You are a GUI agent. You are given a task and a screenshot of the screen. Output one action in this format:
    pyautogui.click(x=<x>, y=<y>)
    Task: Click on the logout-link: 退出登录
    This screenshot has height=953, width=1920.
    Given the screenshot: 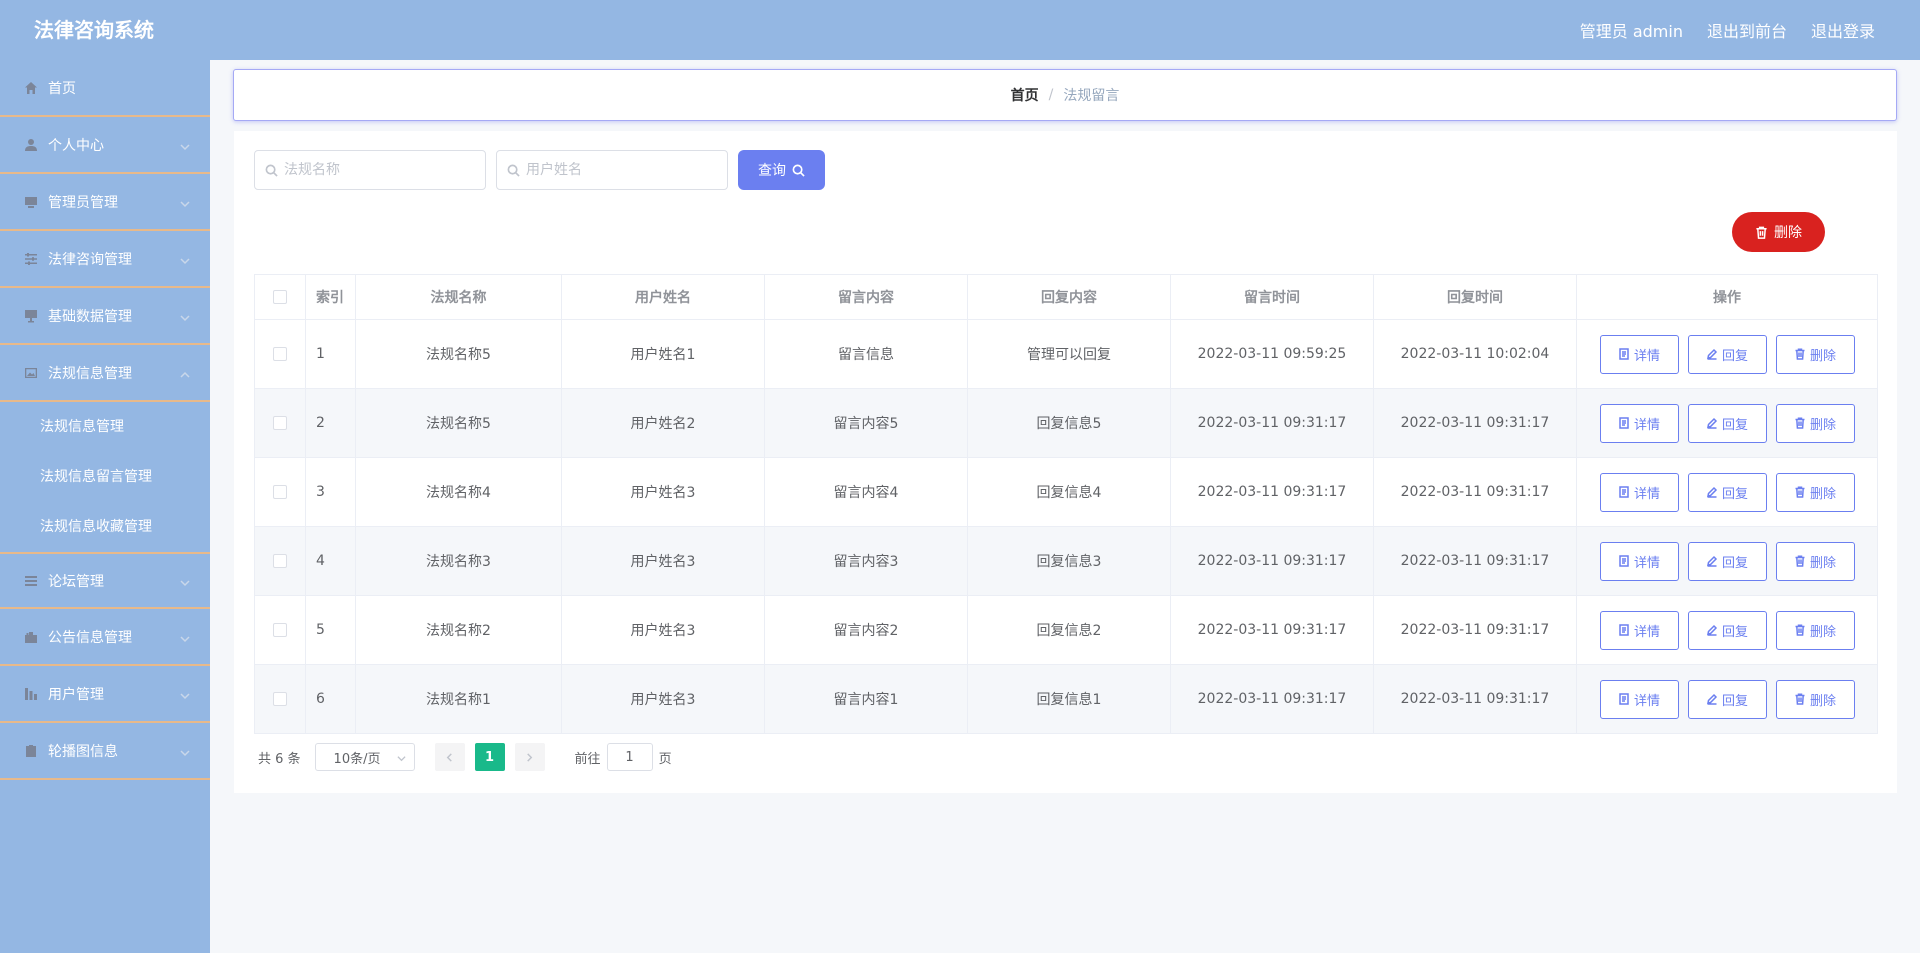 What is the action you would take?
    pyautogui.click(x=1843, y=30)
    